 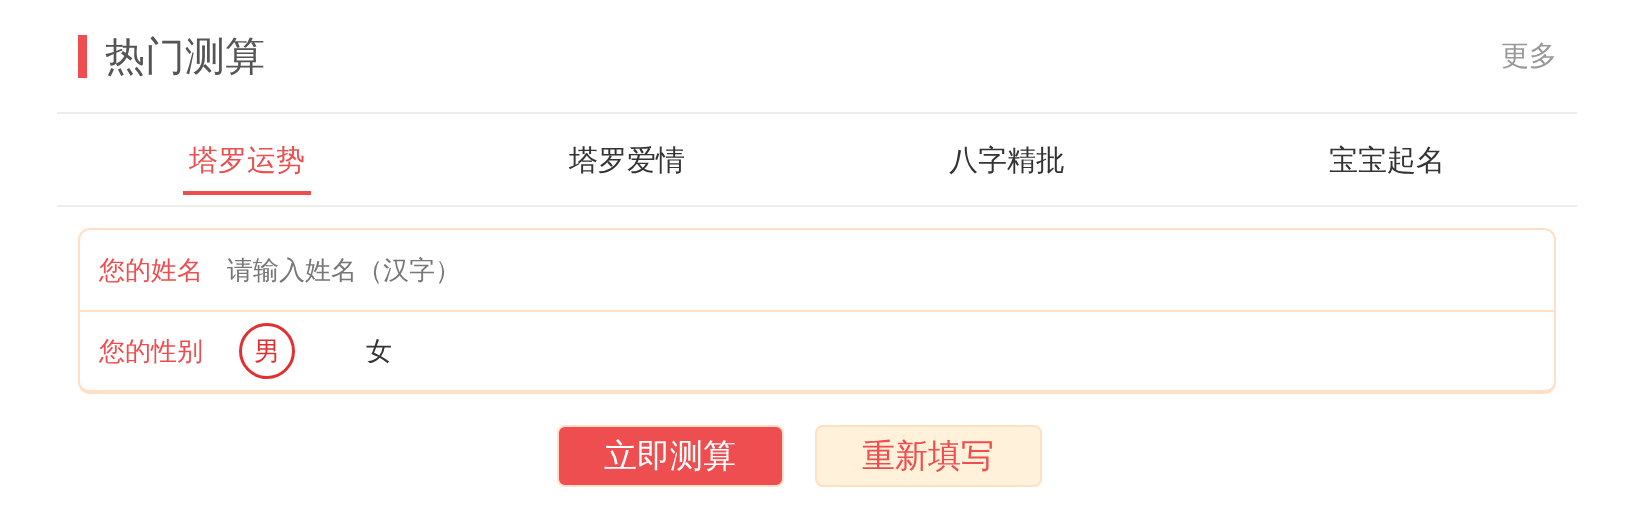 What do you see at coordinates (670, 456) in the screenshot?
I see `submit-button: 立即测算` at bounding box center [670, 456].